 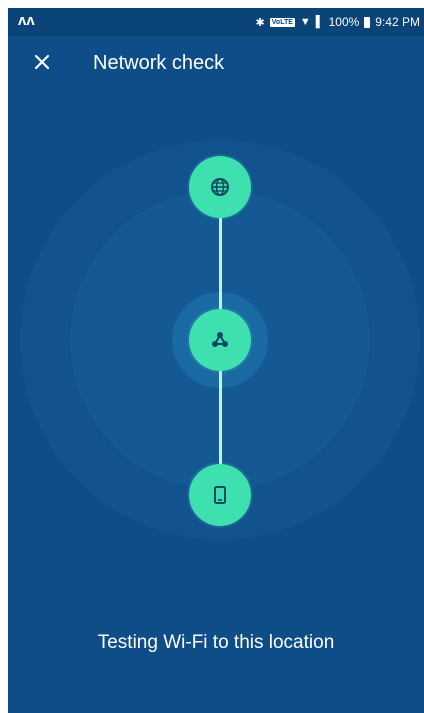 What do you see at coordinates (305, 22) in the screenshot?
I see `wifi-icon: ▼` at bounding box center [305, 22].